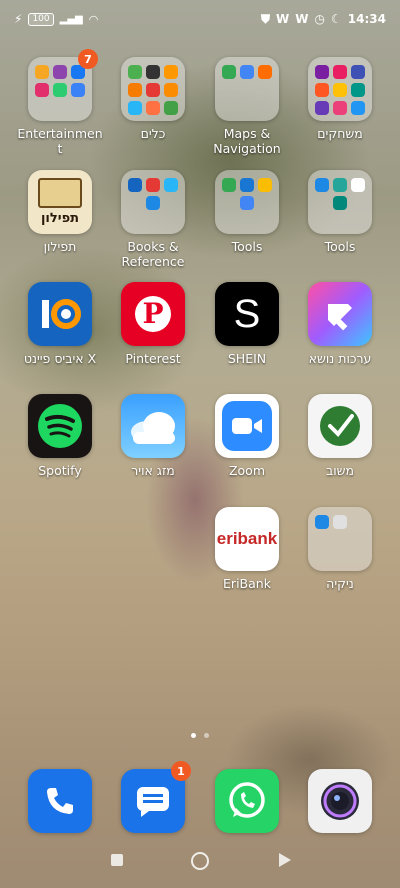  Describe the element at coordinates (366, 19) in the screenshot. I see `clock-time: 14:34` at that location.